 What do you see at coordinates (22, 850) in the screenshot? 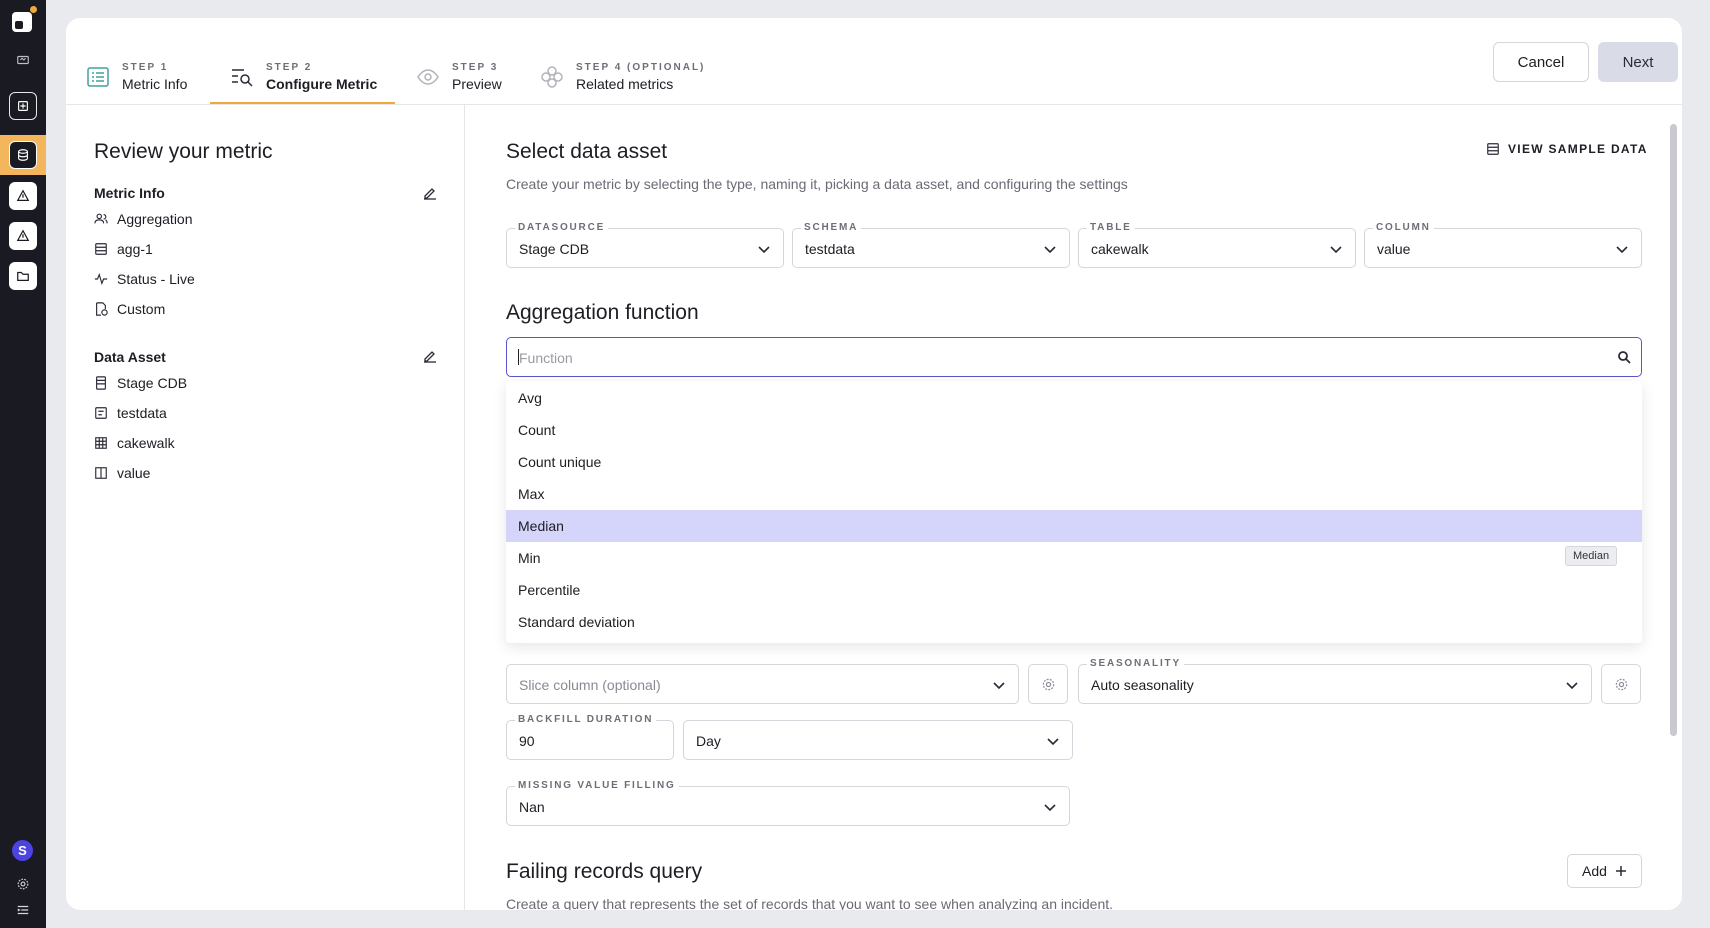
I see `user-avatar: S` at bounding box center [22, 850].